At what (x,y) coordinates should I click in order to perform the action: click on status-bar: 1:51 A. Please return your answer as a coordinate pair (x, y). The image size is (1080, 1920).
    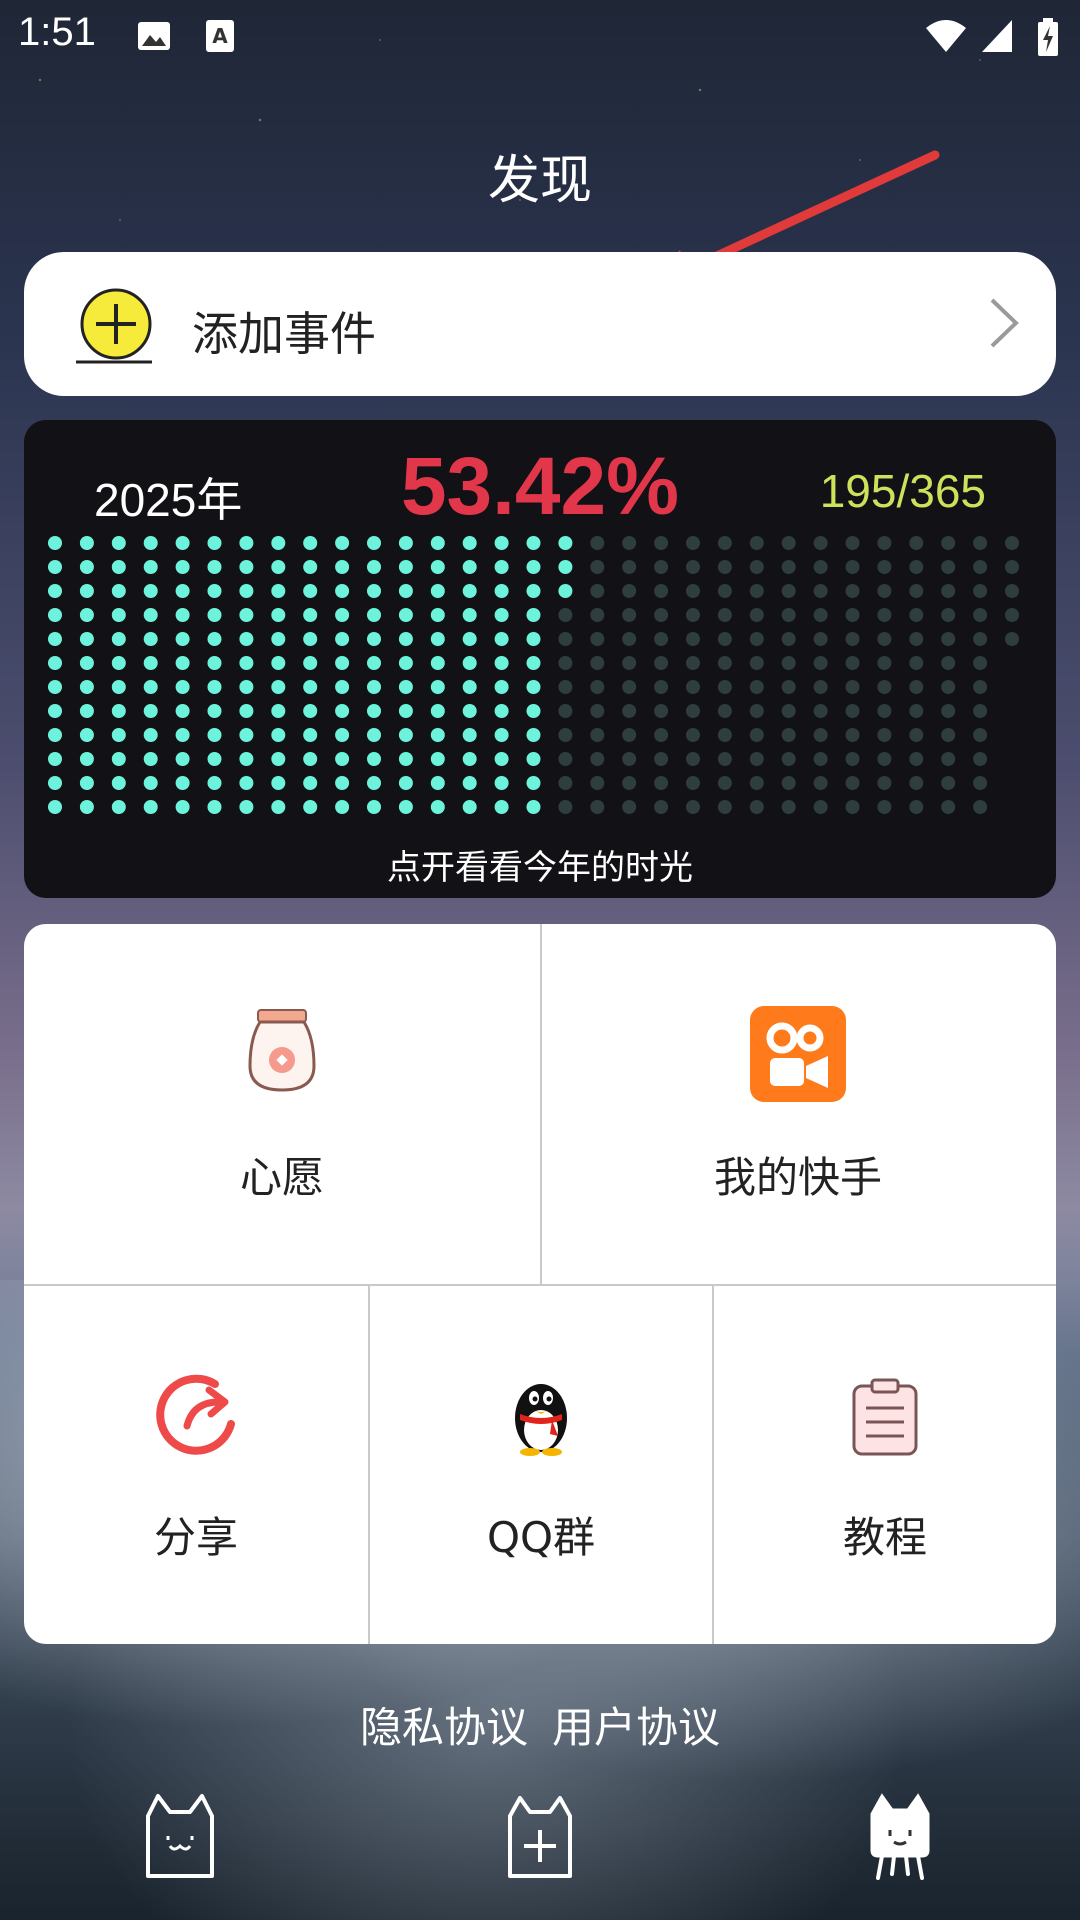
    Looking at the image, I should click on (540, 36).